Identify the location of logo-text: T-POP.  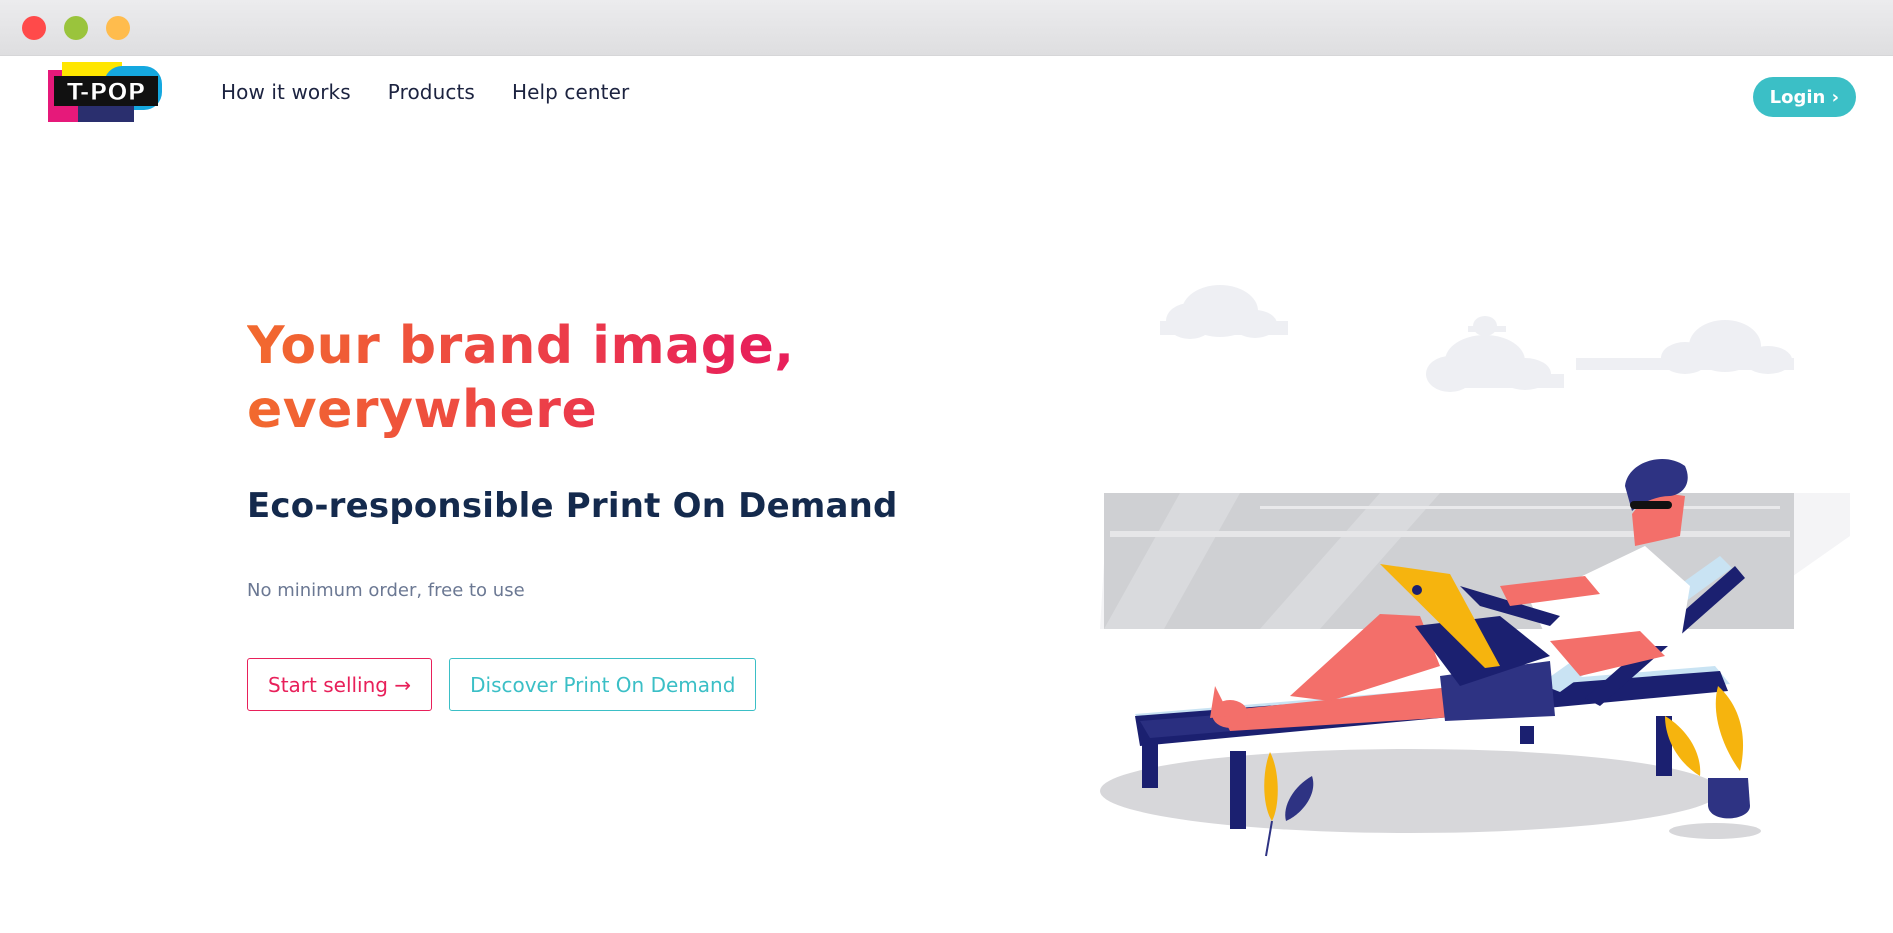
(106, 92).